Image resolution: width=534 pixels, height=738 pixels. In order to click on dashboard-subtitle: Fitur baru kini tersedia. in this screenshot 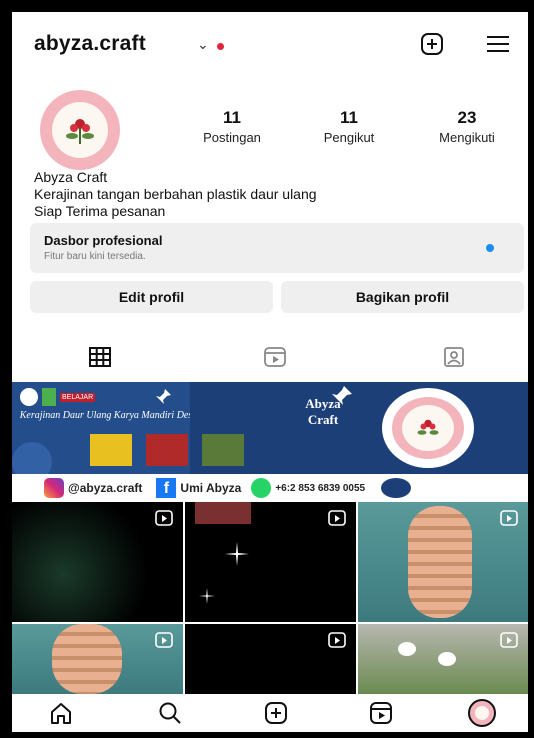, I will do `click(95, 256)`.